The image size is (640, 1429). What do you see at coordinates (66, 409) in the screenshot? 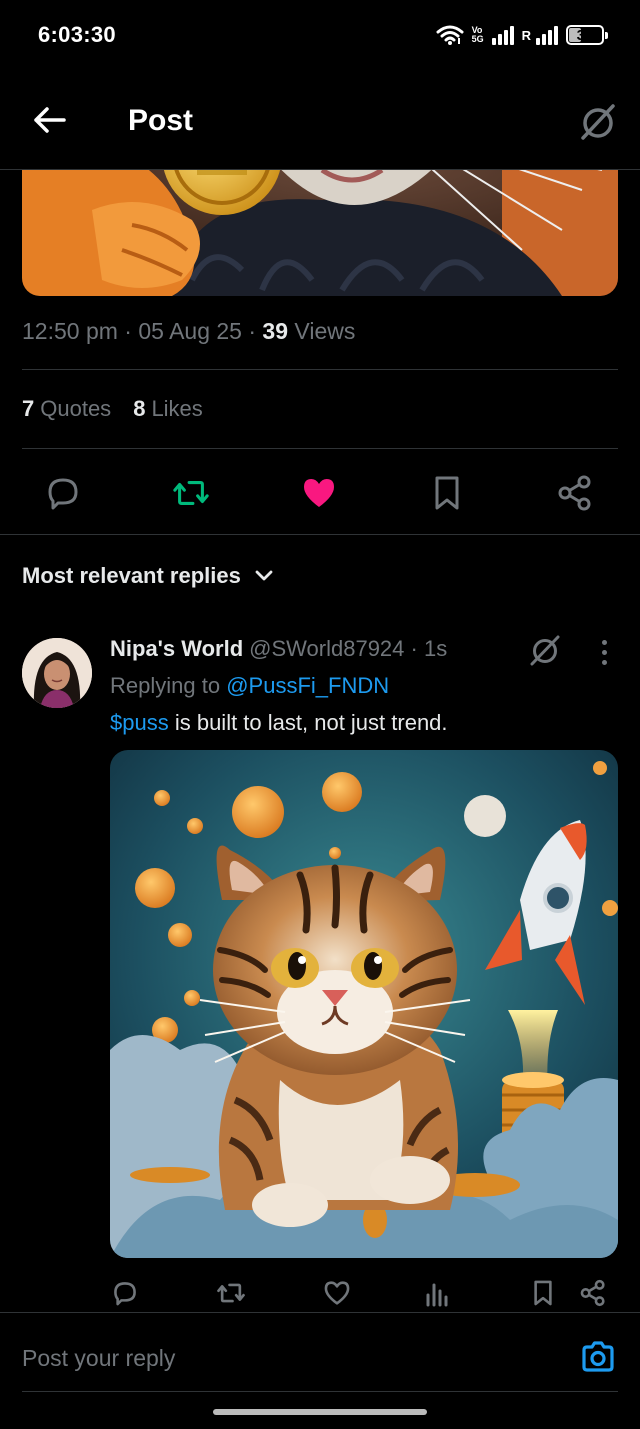
I see `quotes-stat: 7 Quotes` at bounding box center [66, 409].